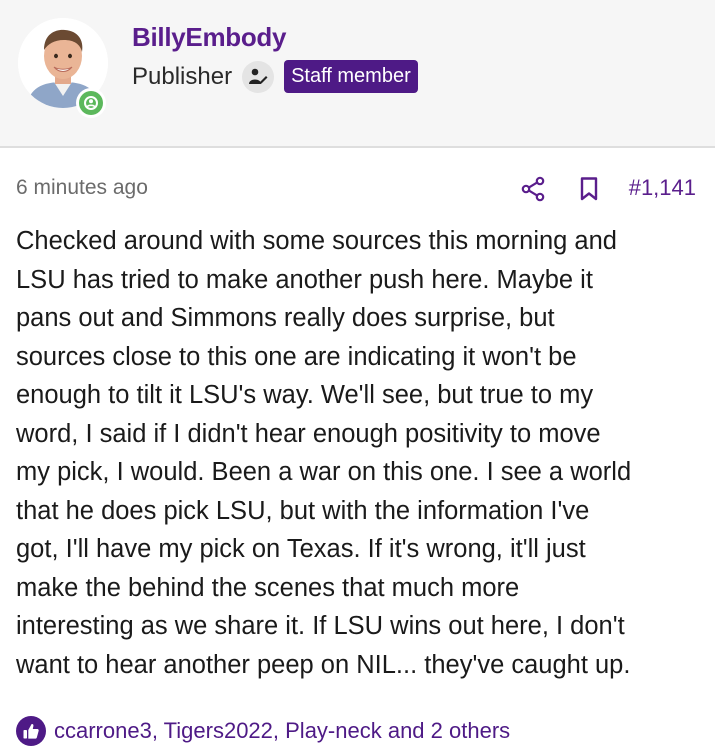  Describe the element at coordinates (258, 76) in the screenshot. I see `user-edit-icon` at that location.